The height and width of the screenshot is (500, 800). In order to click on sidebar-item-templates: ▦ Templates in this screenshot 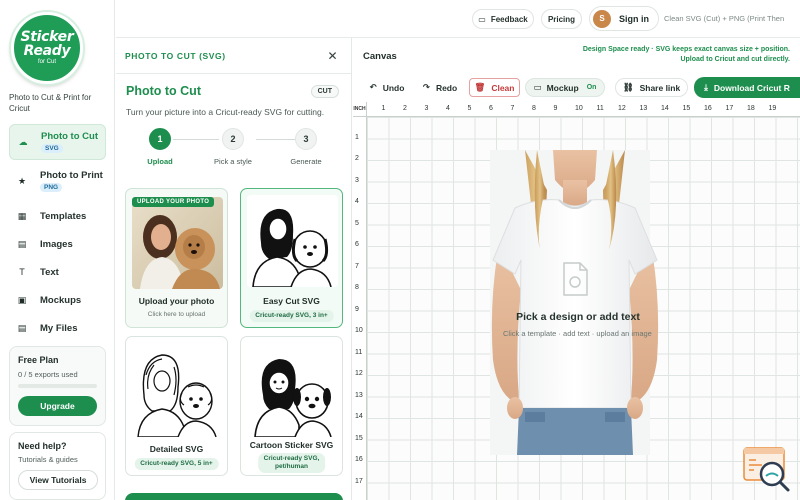, I will do `click(57, 216)`.